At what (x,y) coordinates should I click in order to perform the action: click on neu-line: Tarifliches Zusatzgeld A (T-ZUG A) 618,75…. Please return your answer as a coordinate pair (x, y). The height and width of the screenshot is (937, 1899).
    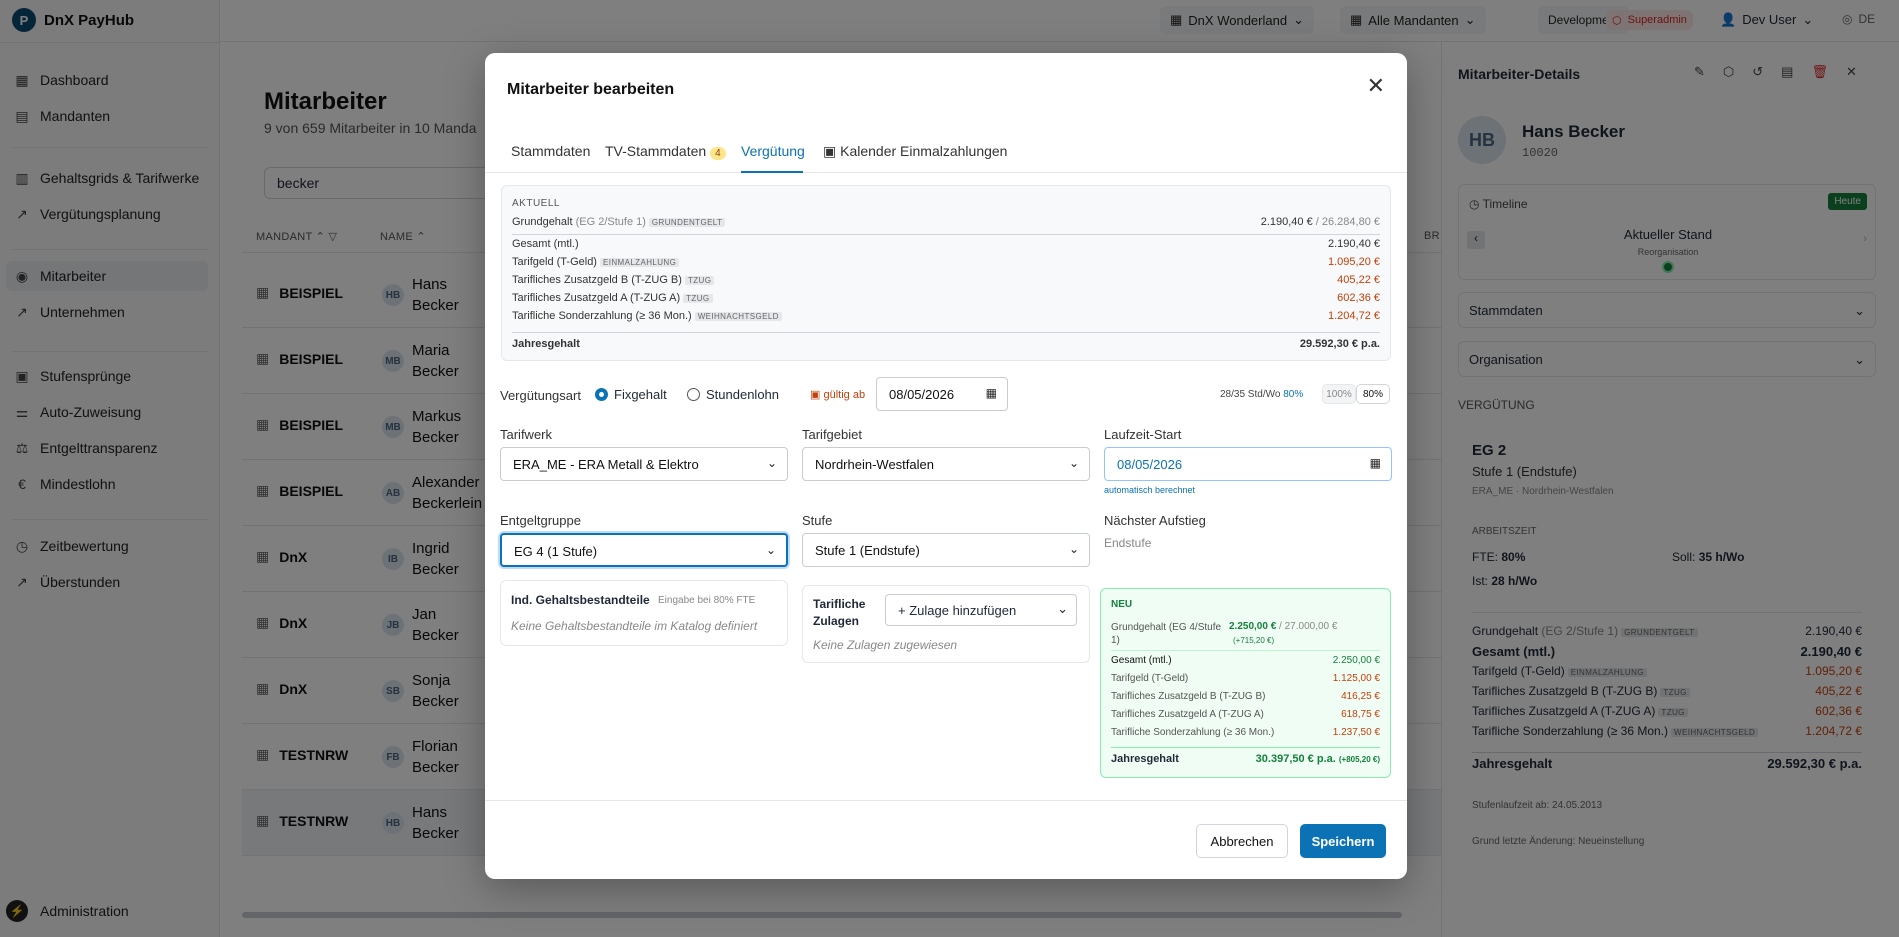
    Looking at the image, I should click on (1245, 714).